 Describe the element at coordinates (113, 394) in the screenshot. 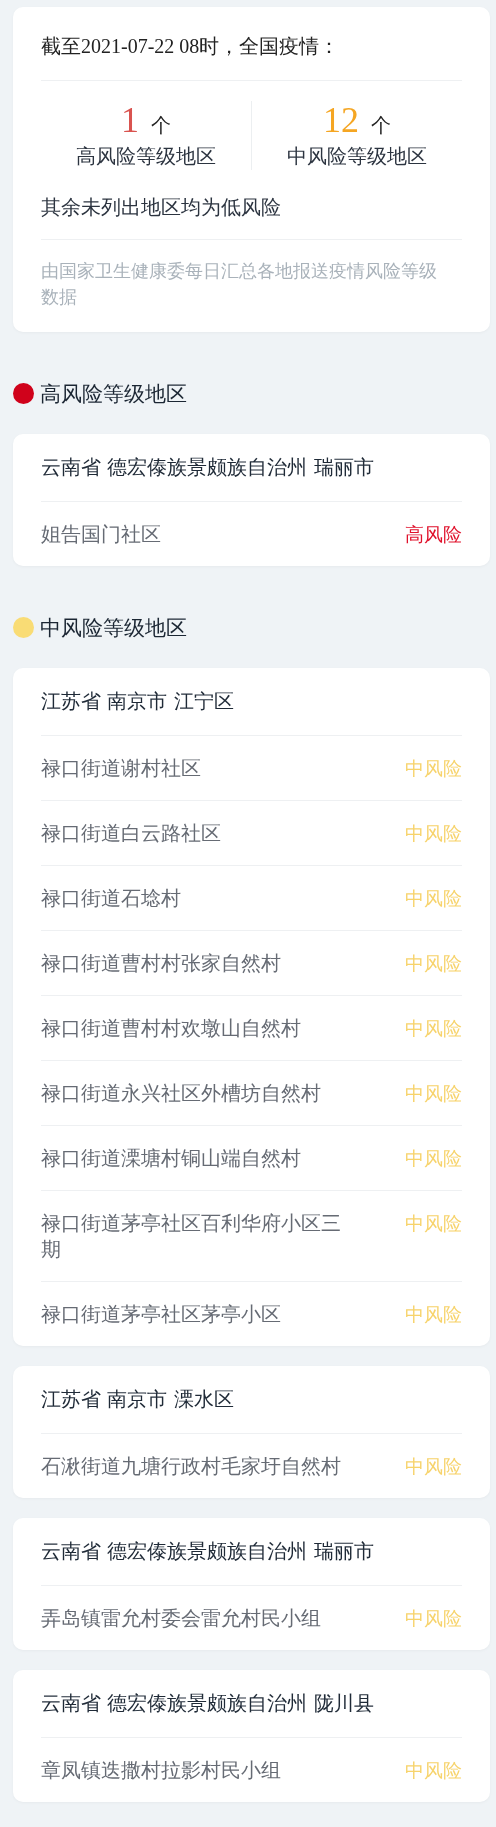

I see `section-title: 高风险等级地区` at that location.